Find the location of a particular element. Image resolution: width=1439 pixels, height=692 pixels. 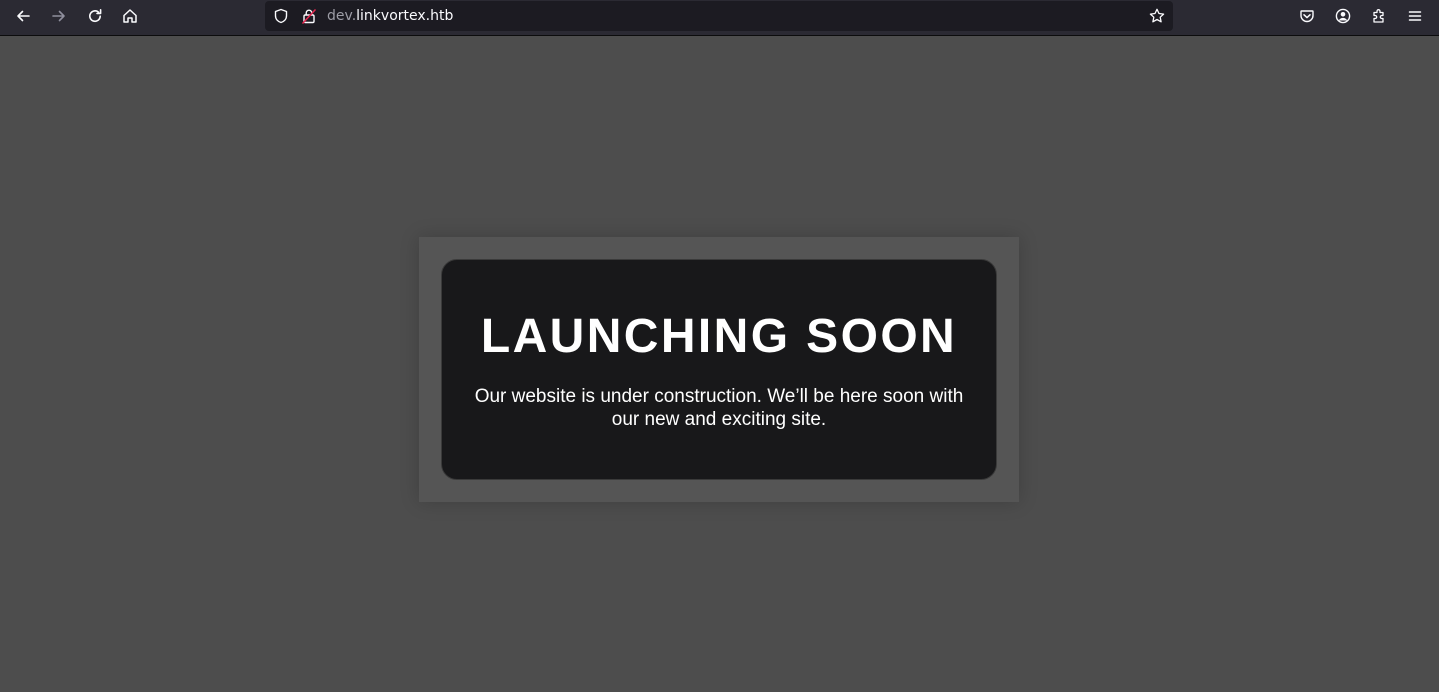

home-icon is located at coordinates (130, 16).